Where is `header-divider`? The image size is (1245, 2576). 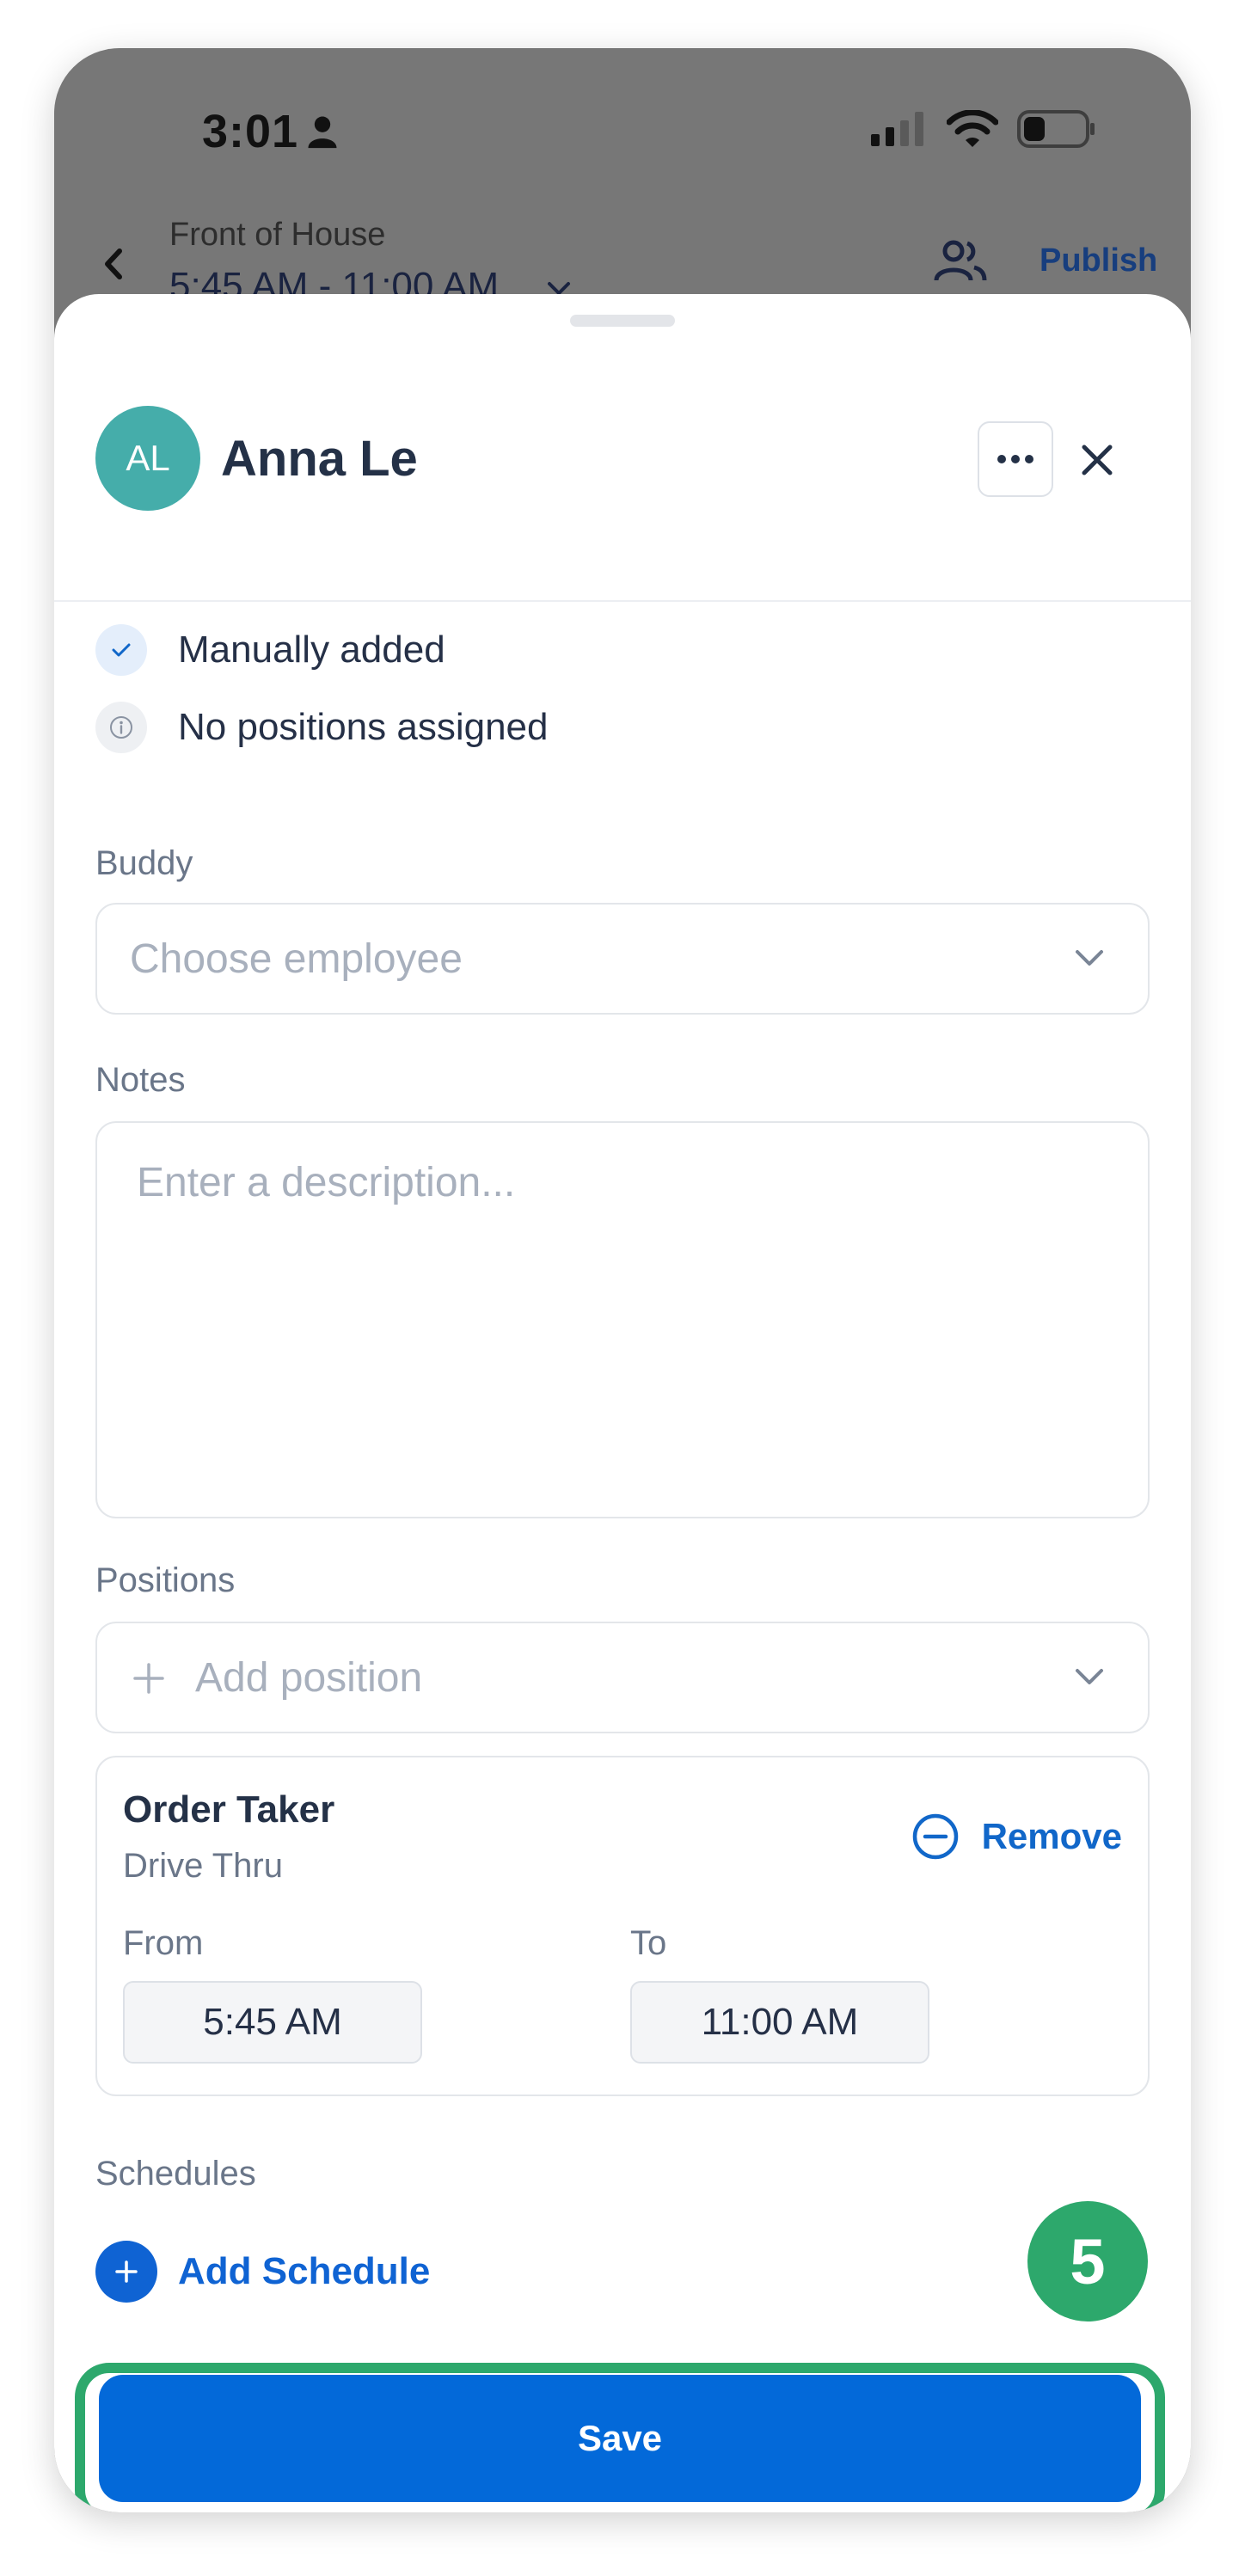
header-divider is located at coordinates (622, 601).